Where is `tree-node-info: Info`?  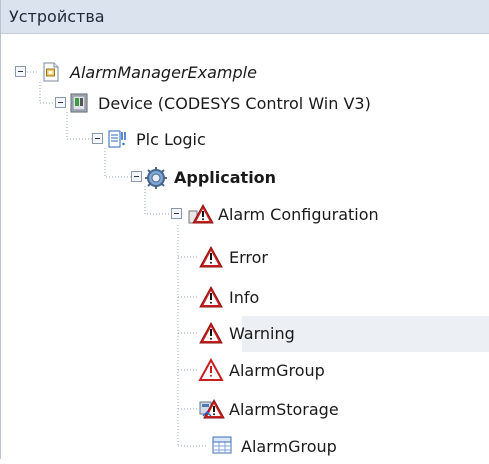 tree-node-info: Info is located at coordinates (229, 297).